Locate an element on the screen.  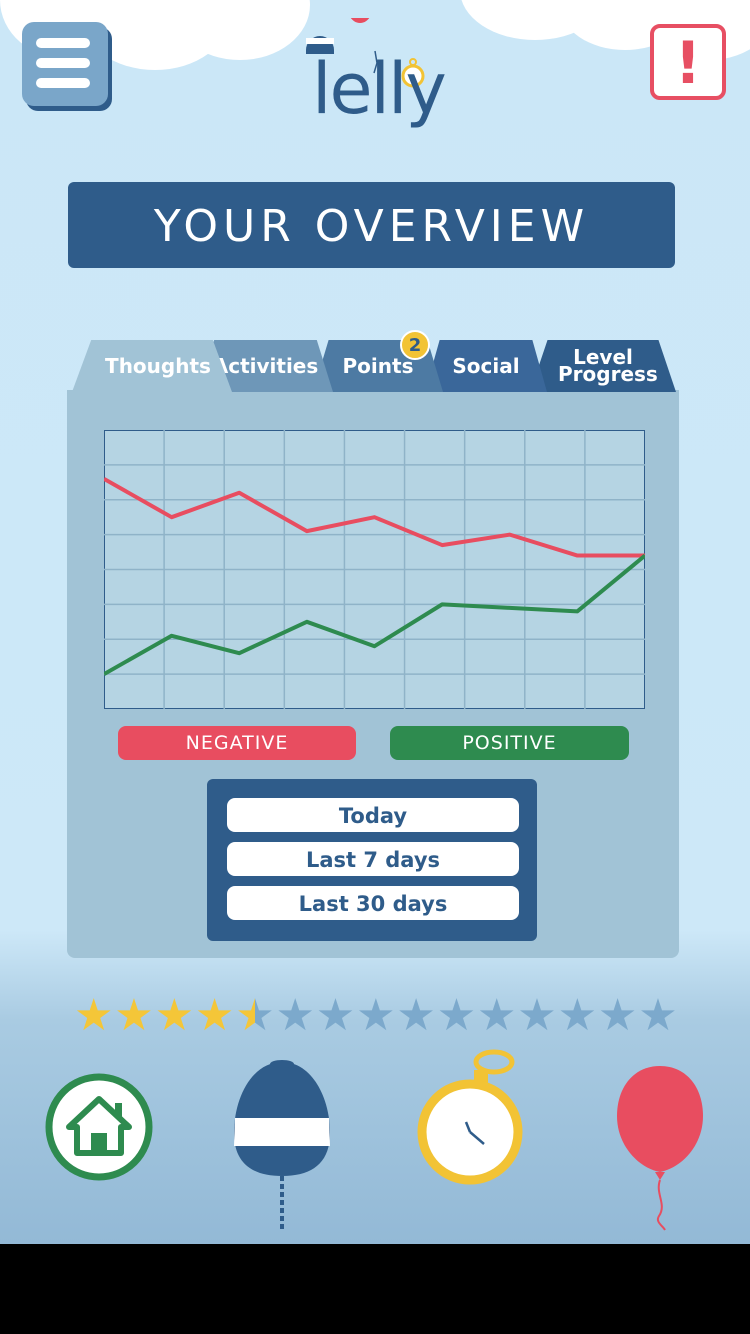
legend-negative: NEGATIVE is located at coordinates (237, 743).